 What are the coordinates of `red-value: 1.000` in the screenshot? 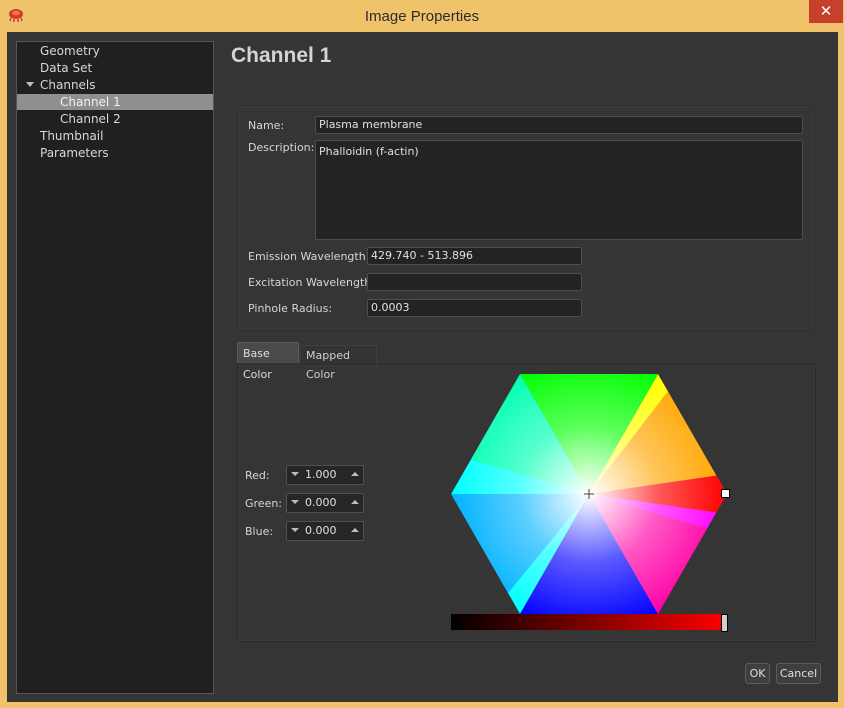 It's located at (321, 474).